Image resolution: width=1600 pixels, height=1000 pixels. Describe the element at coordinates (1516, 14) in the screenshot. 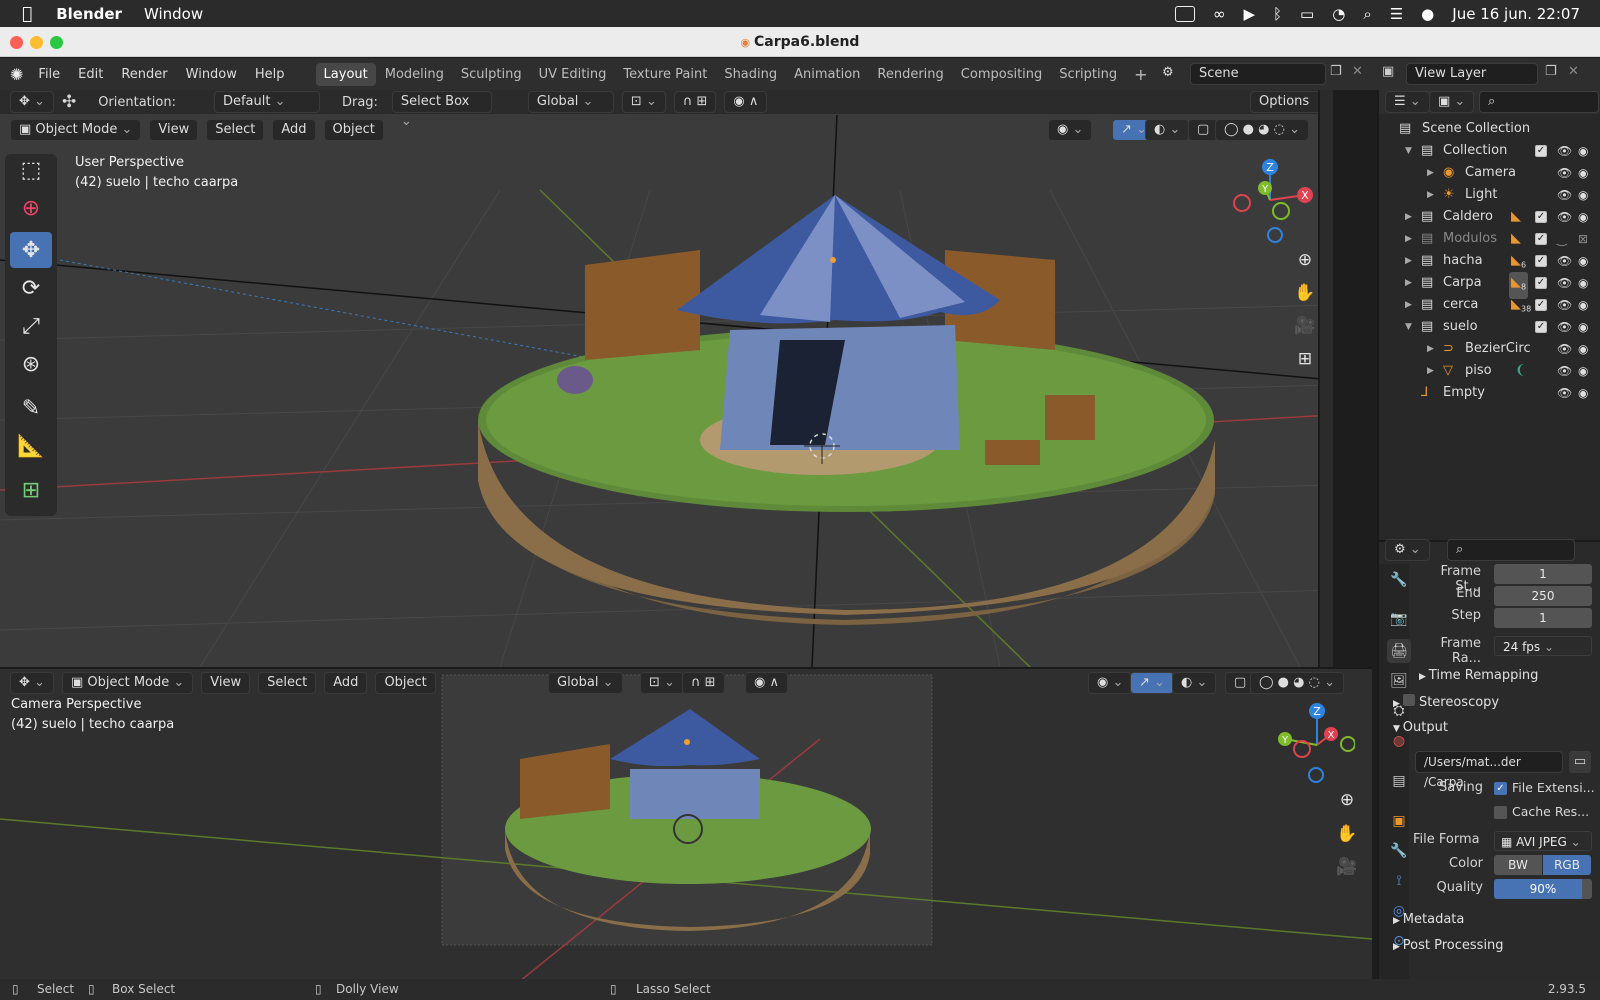

I see `clock-datetime: Jue 16 jun. 22:07` at that location.